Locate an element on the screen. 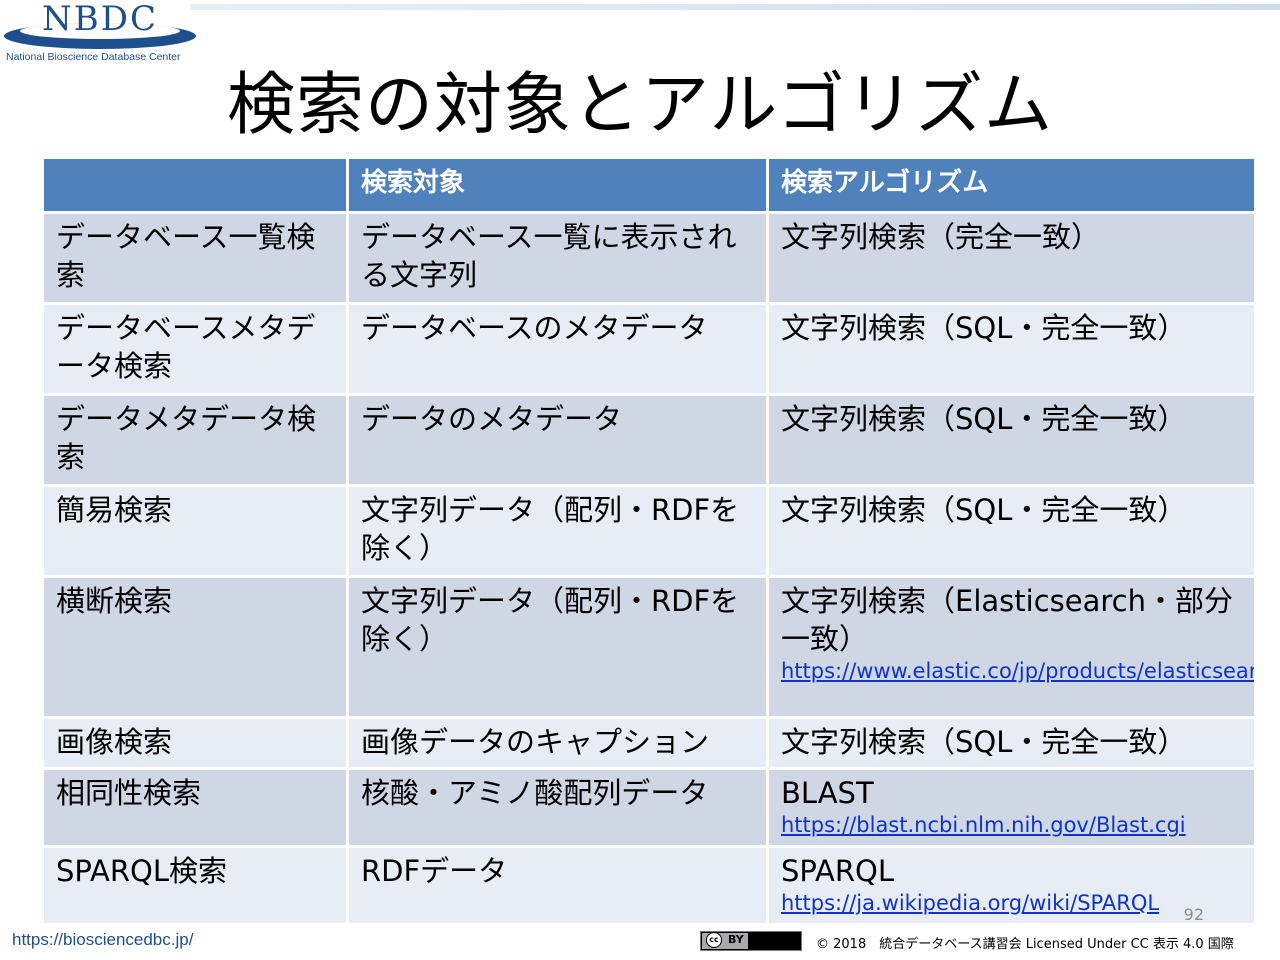 The width and height of the screenshot is (1280, 960). table-cell-name: 画像検索 is located at coordinates (195, 743).